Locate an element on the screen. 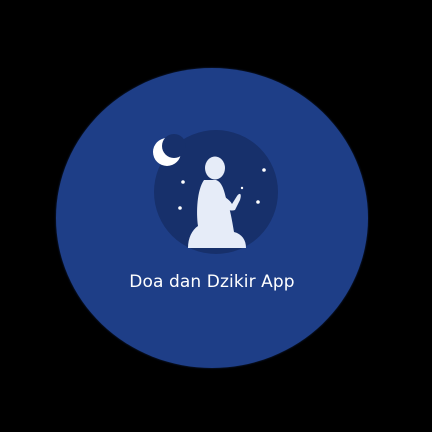 This screenshot has height=432, width=432. app-title: Doa dan Dzikir App is located at coordinates (212, 282).